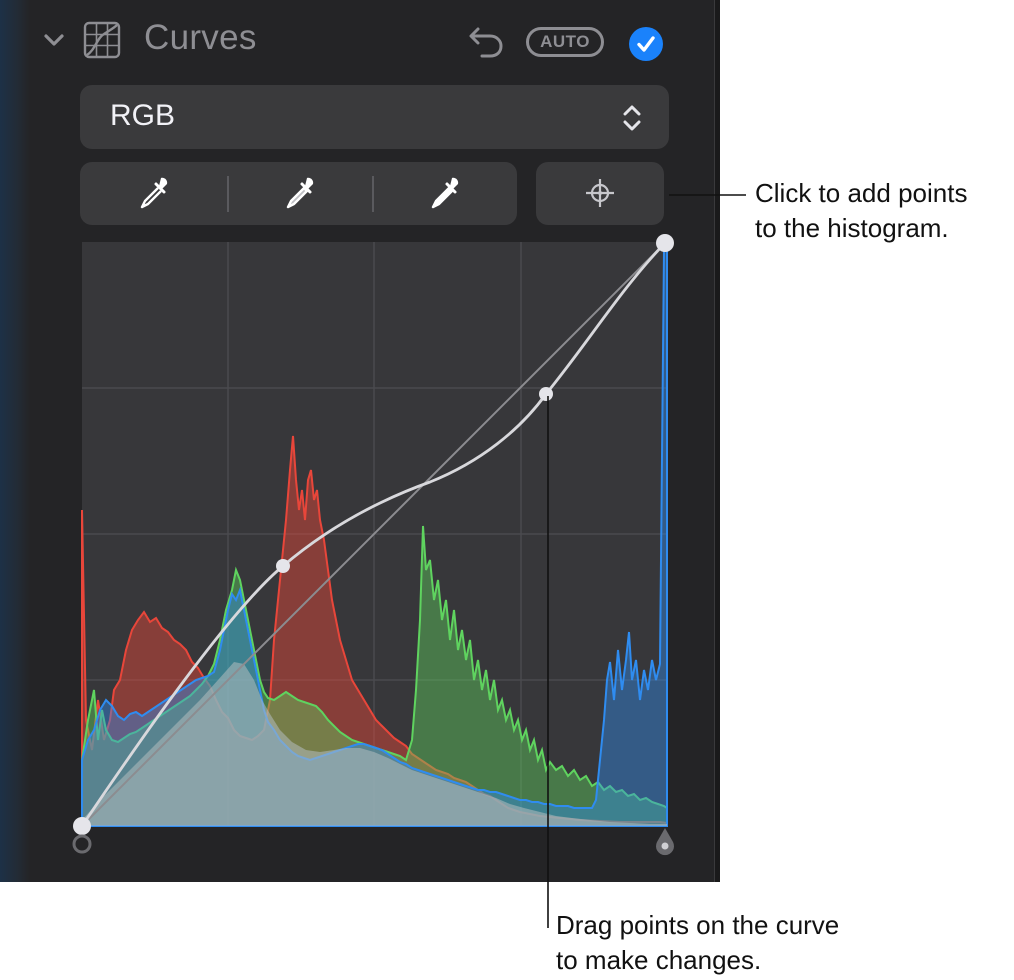  What do you see at coordinates (659, 960) in the screenshot?
I see `annotation-line: to make changes.` at bounding box center [659, 960].